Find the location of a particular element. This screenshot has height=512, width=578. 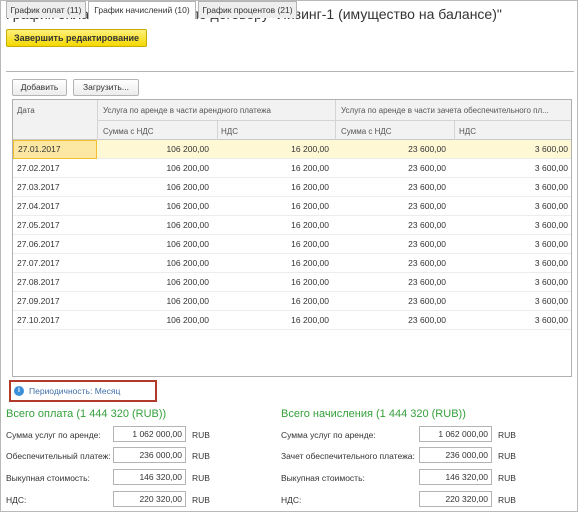

payments-security-label: Обеспечительный платеж: is located at coordinates (58, 456).